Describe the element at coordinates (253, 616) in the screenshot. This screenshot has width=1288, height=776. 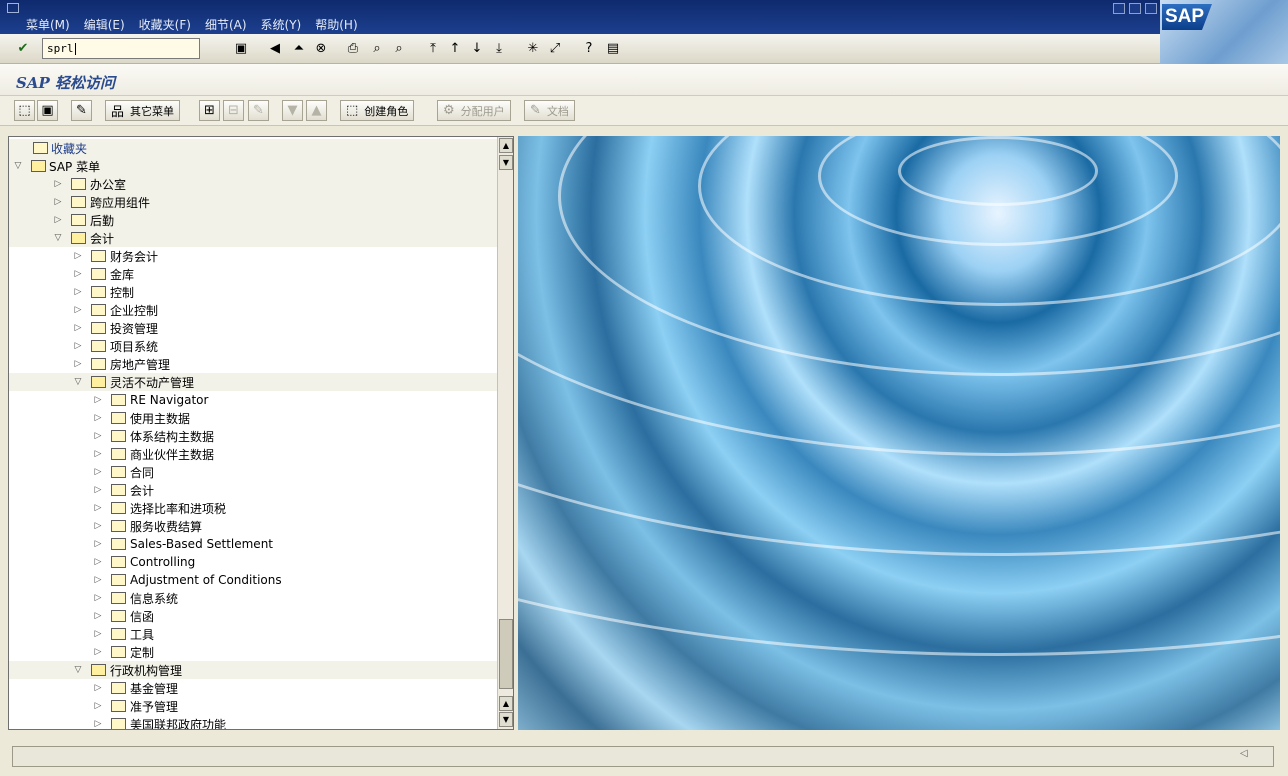
I see `tree-node: ▷ 信函` at that location.